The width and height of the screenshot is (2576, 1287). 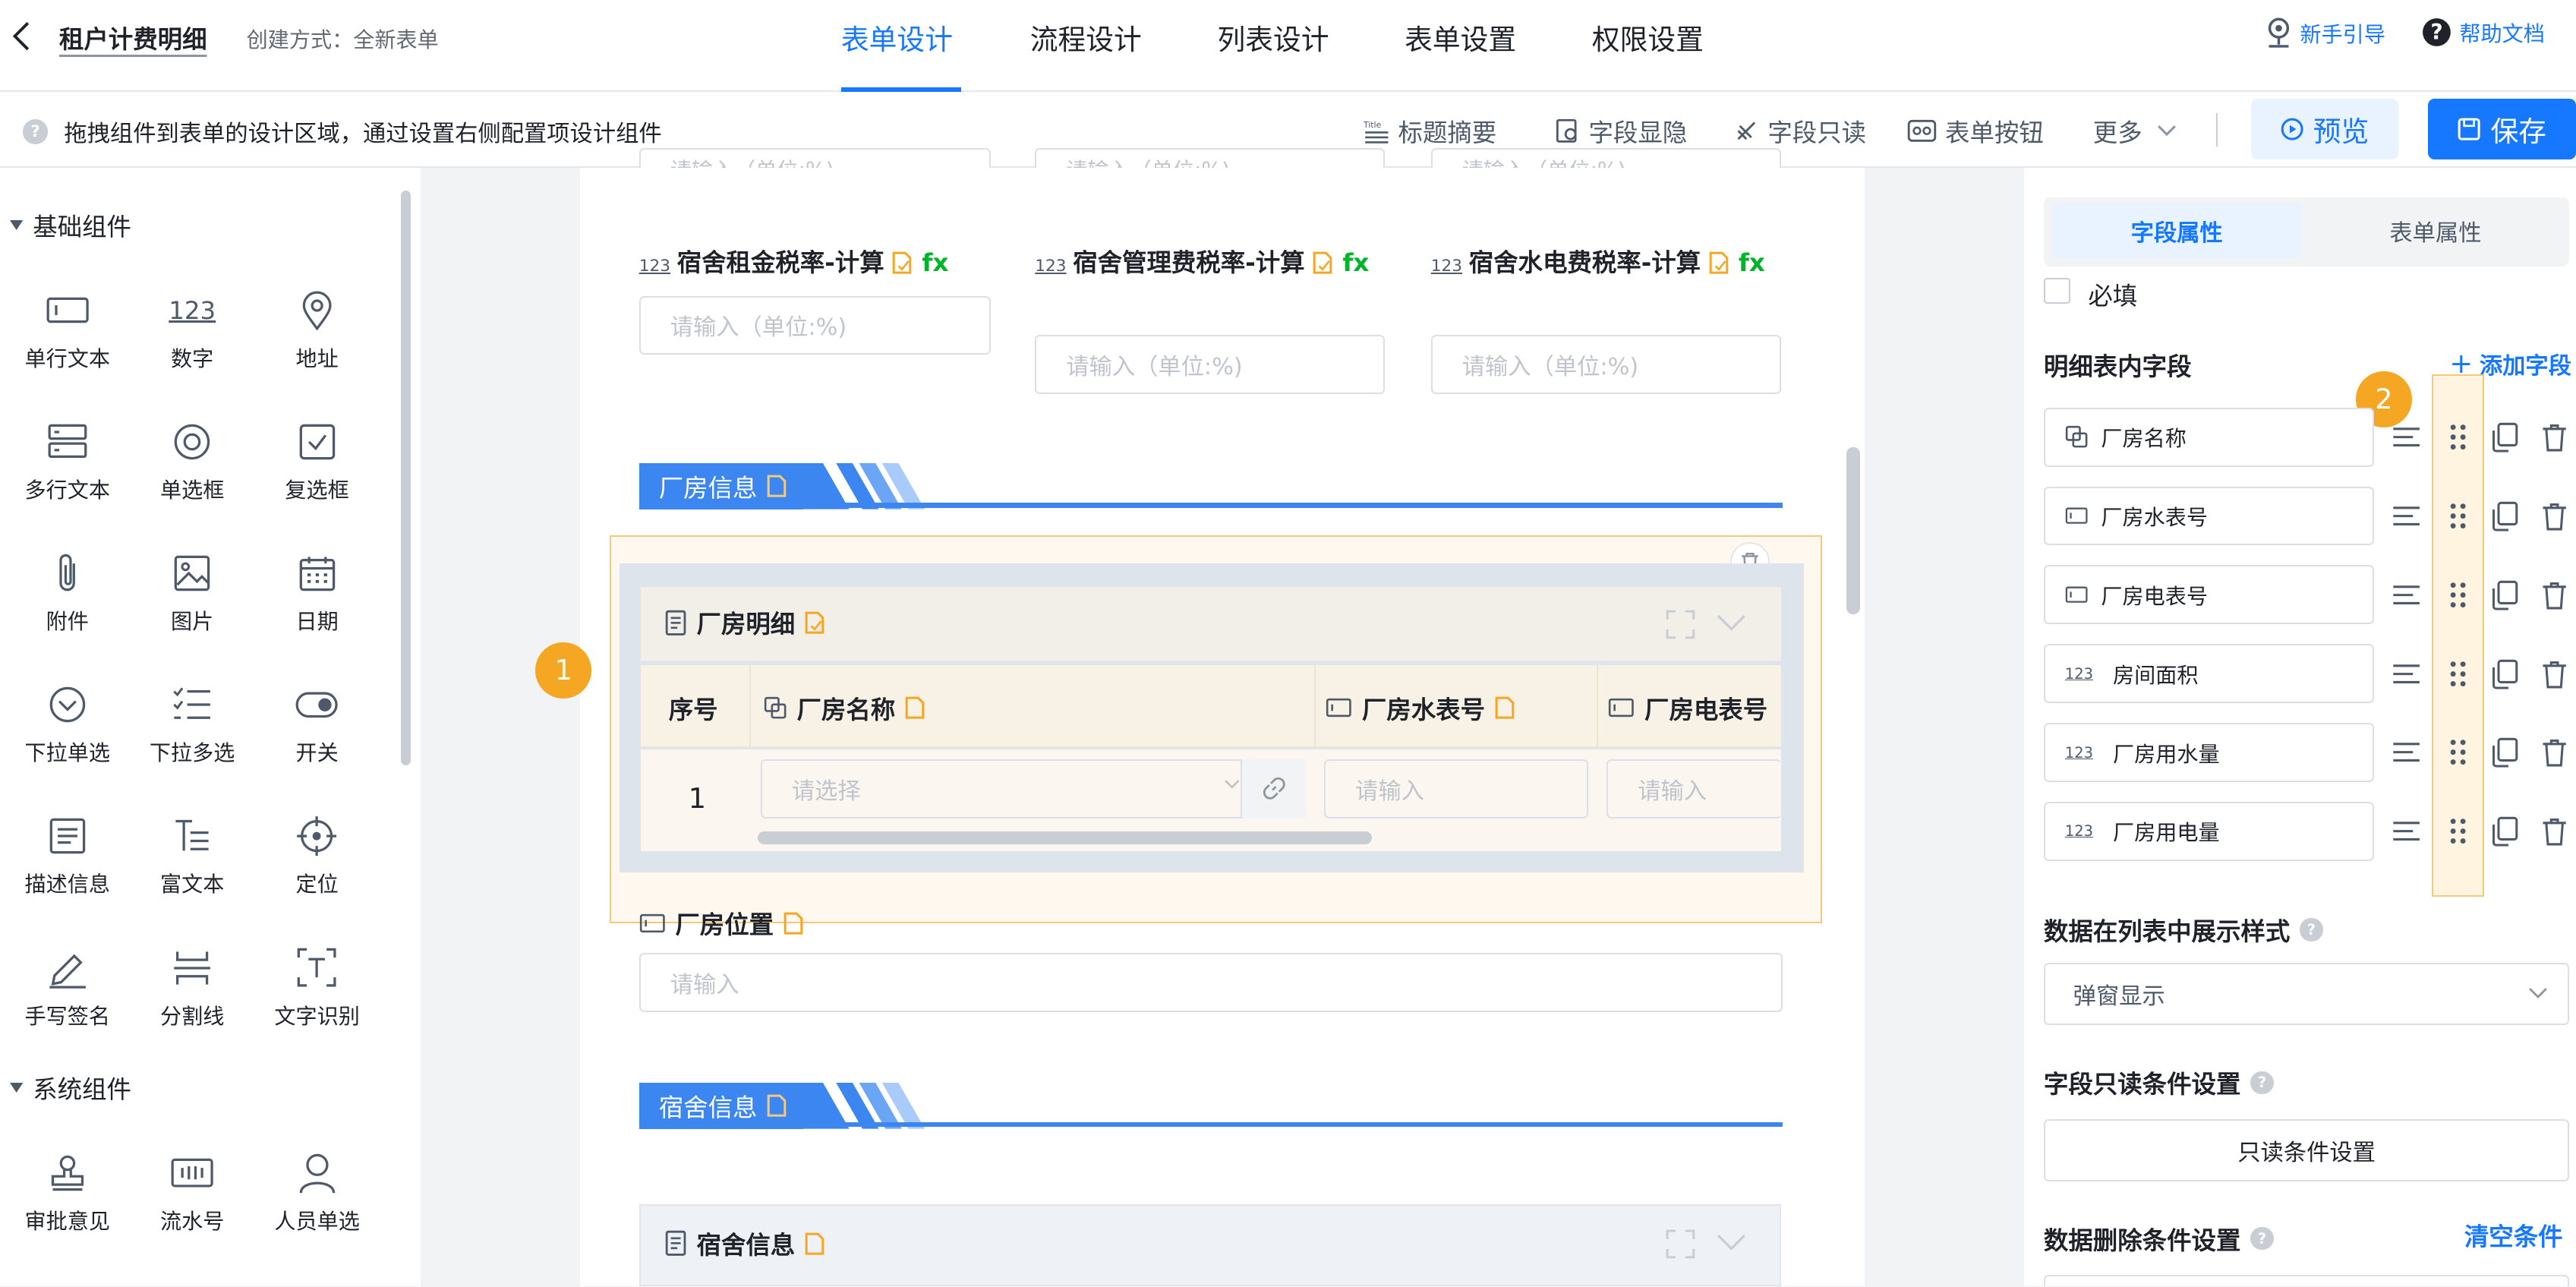 What do you see at coordinates (1799, 131) in the screenshot?
I see `field-readonly-button: 字段只读` at bounding box center [1799, 131].